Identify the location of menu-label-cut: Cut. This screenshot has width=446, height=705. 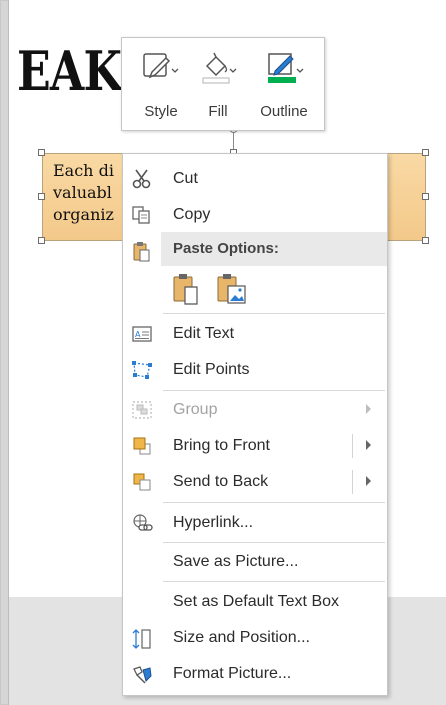
(185, 178).